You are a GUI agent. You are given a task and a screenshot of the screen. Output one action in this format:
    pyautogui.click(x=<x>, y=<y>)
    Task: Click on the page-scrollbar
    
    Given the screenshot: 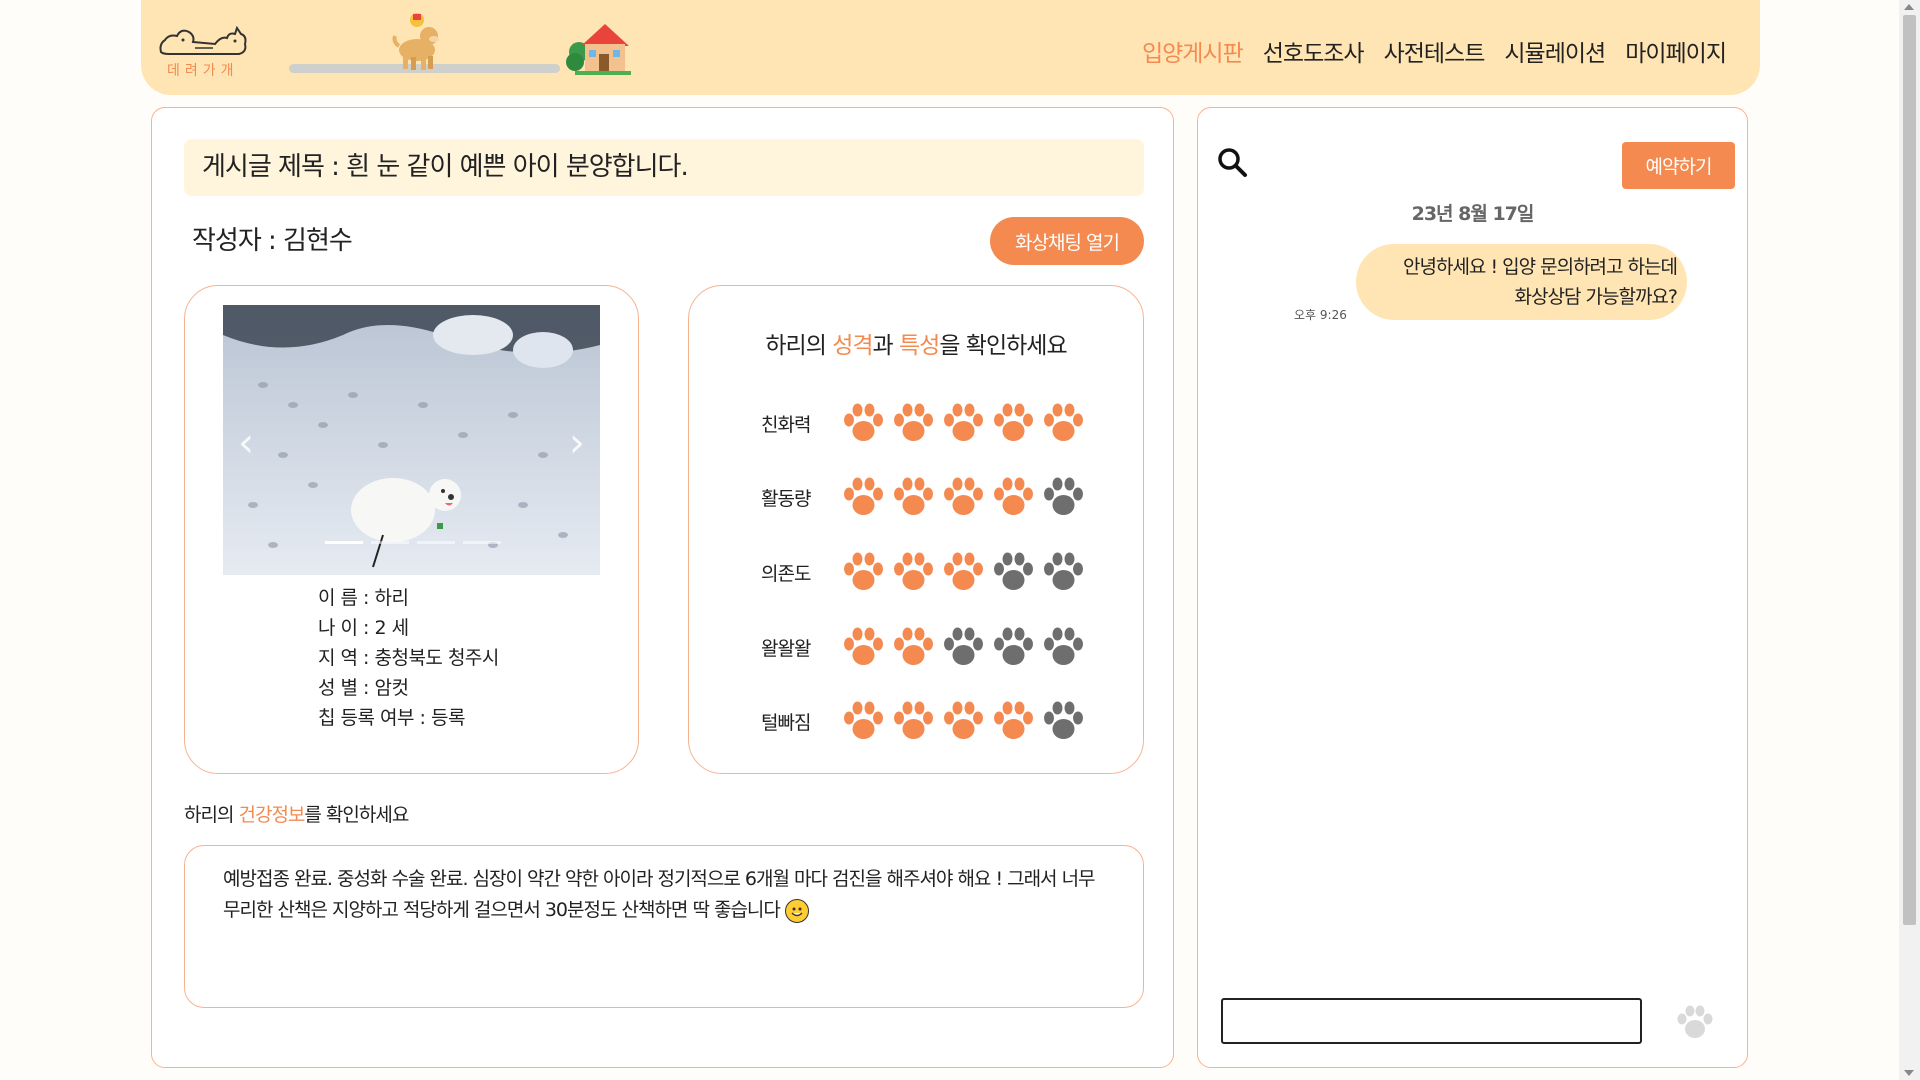 What is the action you would take?
    pyautogui.click(x=1909, y=540)
    